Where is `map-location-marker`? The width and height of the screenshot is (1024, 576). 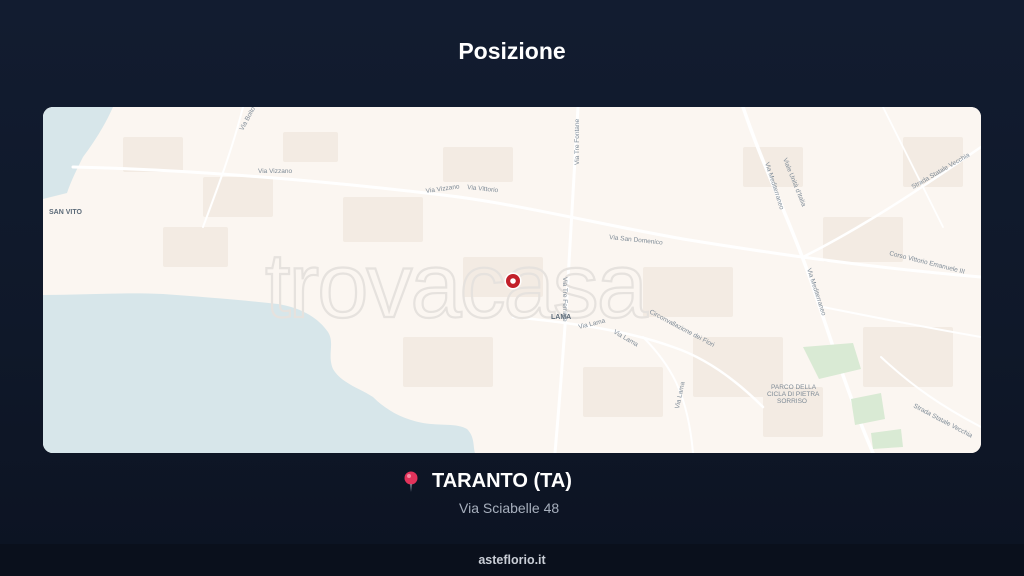 map-location-marker is located at coordinates (513, 281).